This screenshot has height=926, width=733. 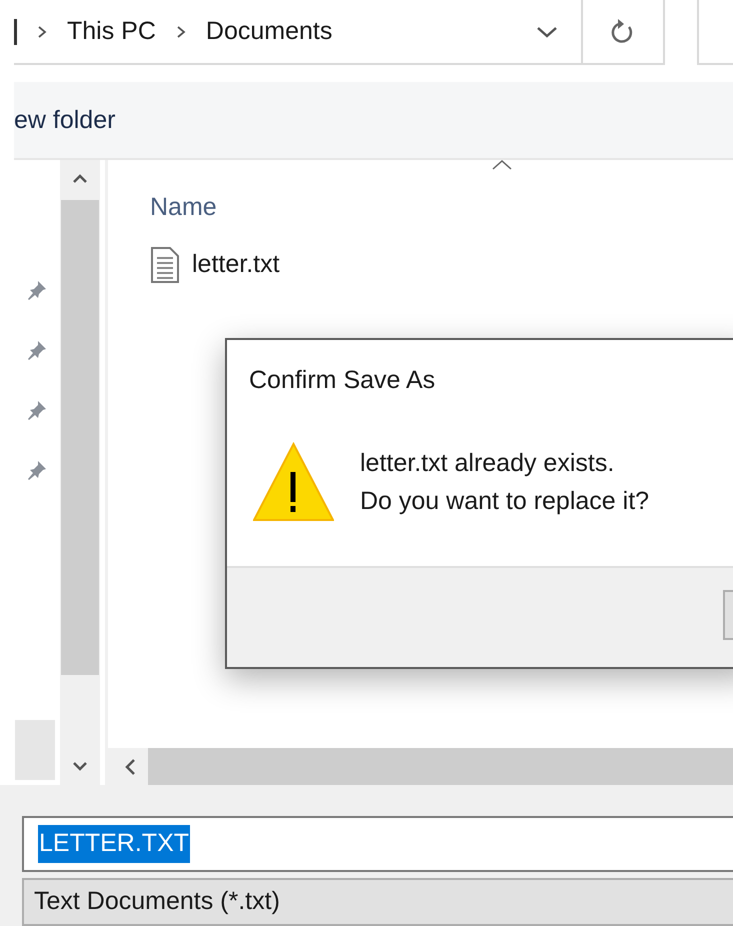 What do you see at coordinates (505, 501) in the screenshot?
I see `dialog-message: Do you want to replace it?` at bounding box center [505, 501].